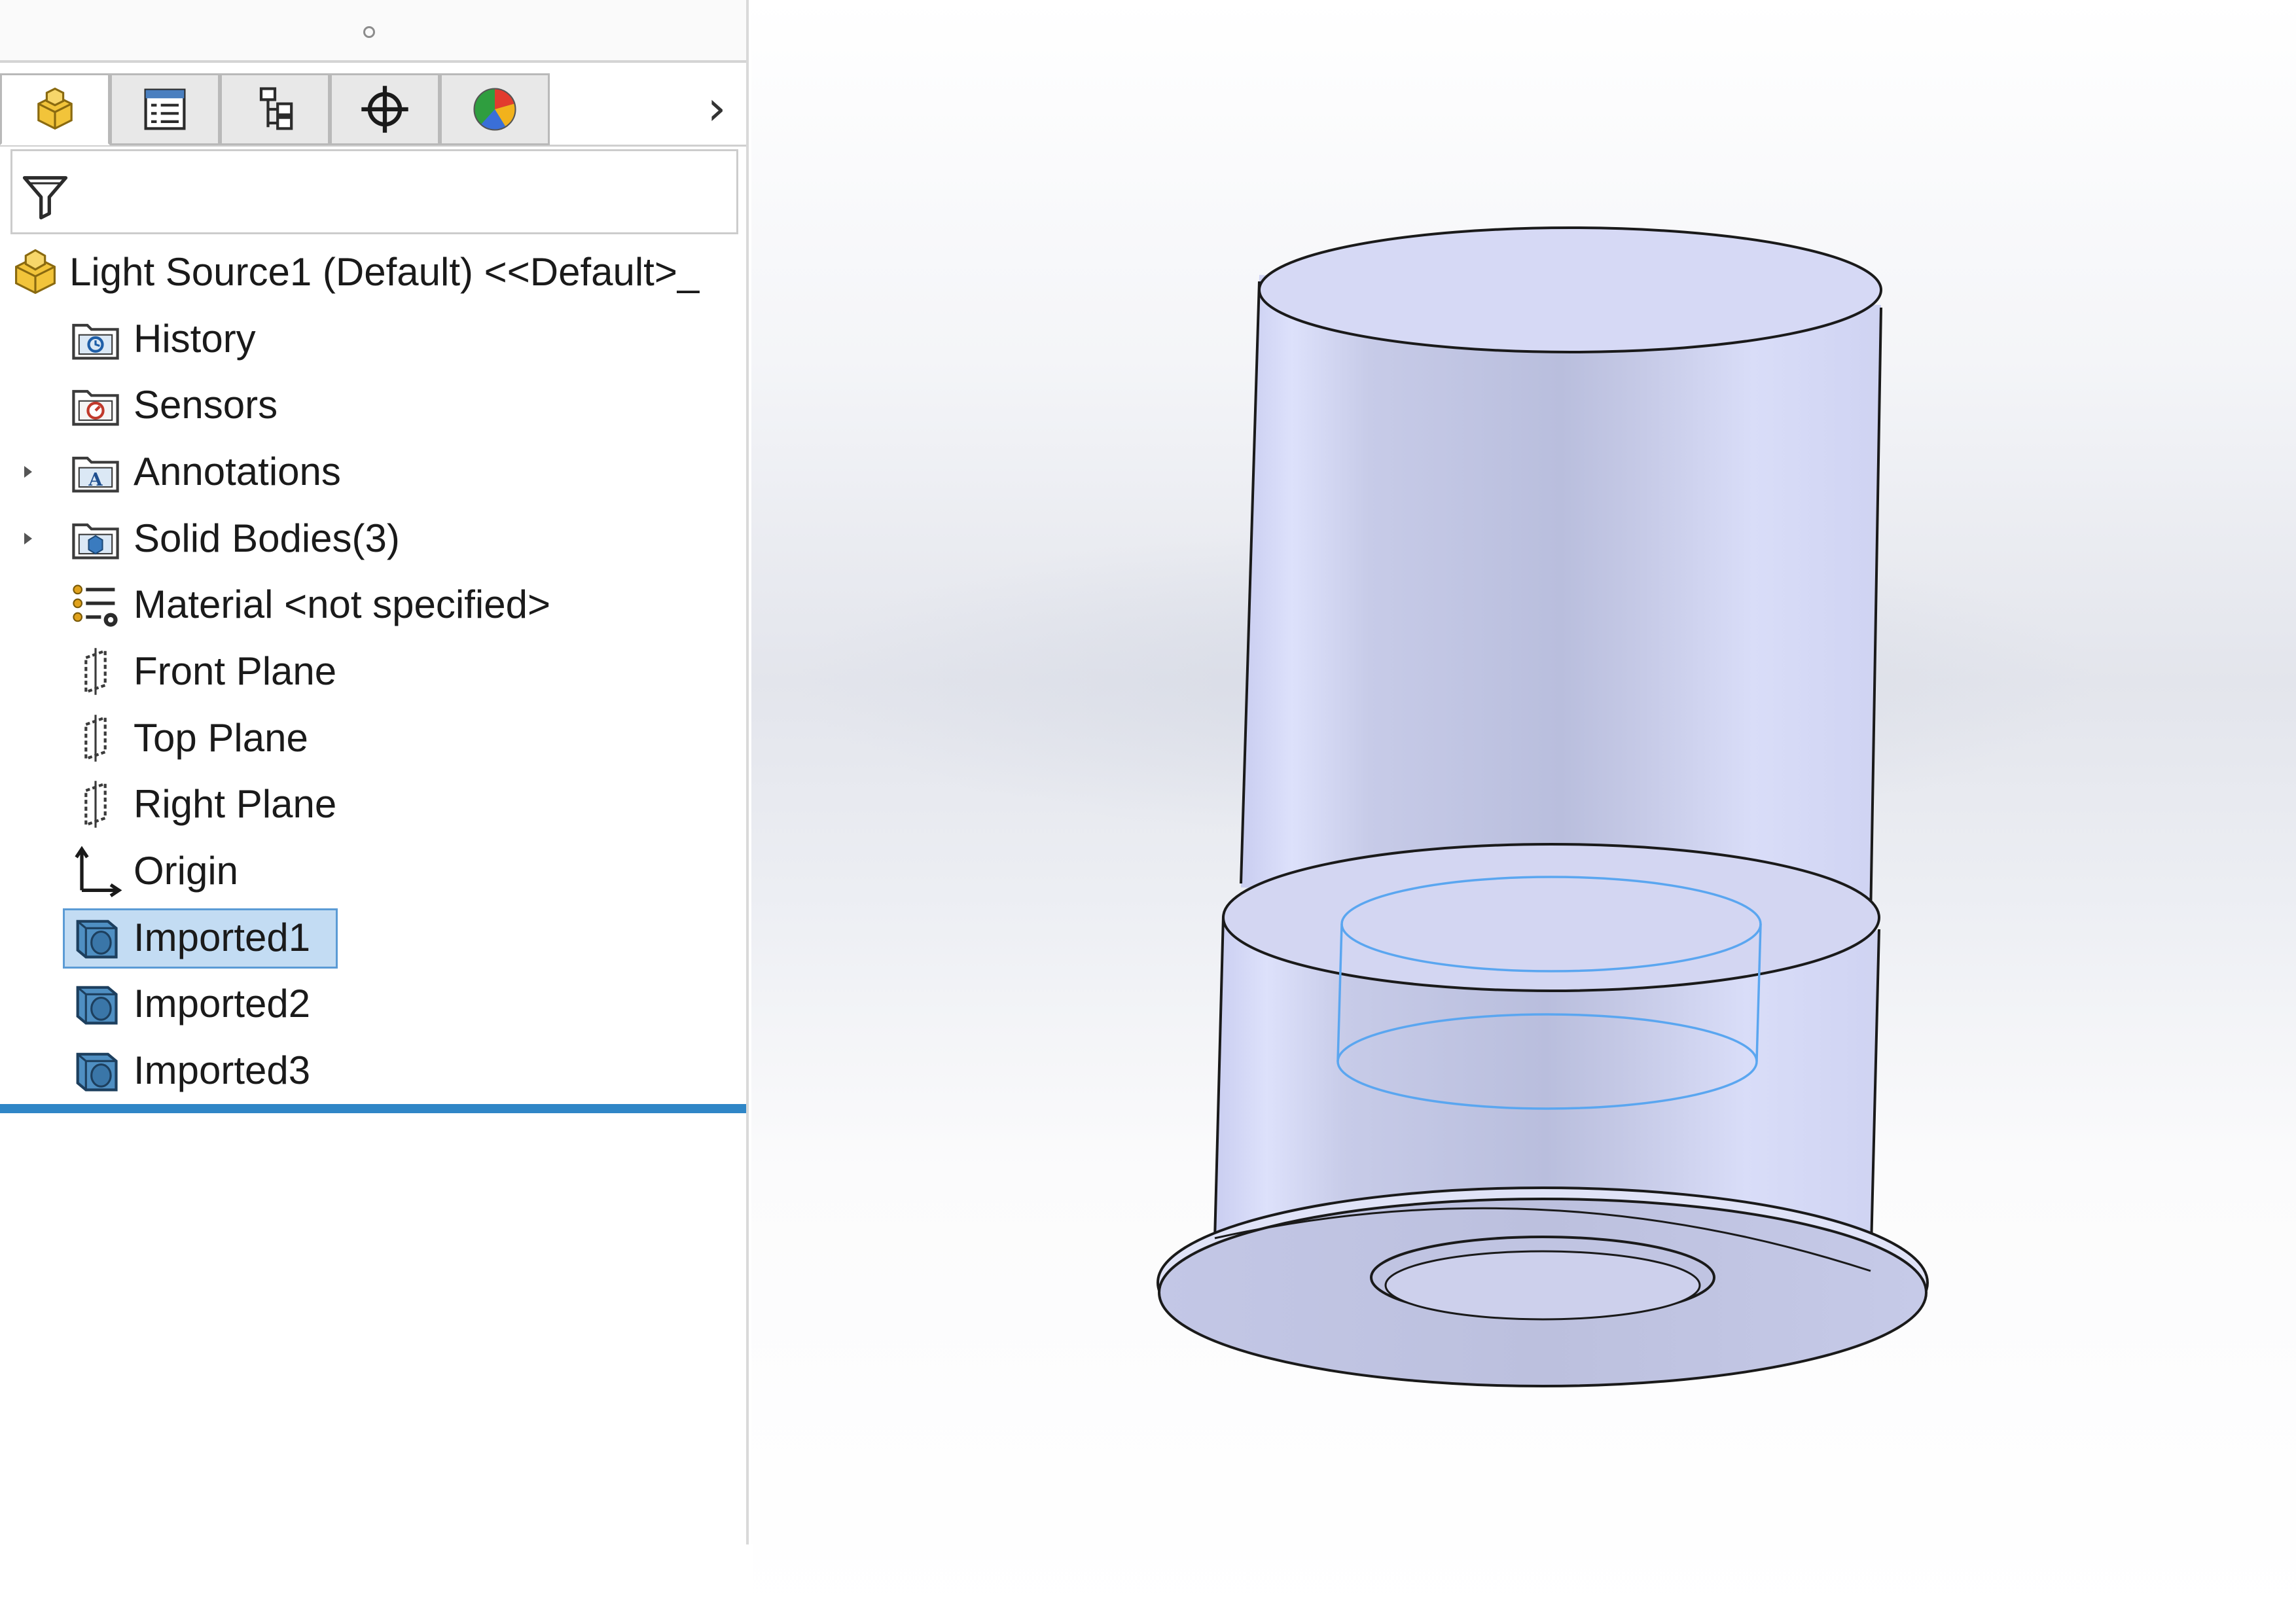 Image resolution: width=2296 pixels, height=1623 pixels. Describe the element at coordinates (222, 1070) in the screenshot. I see `tree-item-label: Imported3` at that location.